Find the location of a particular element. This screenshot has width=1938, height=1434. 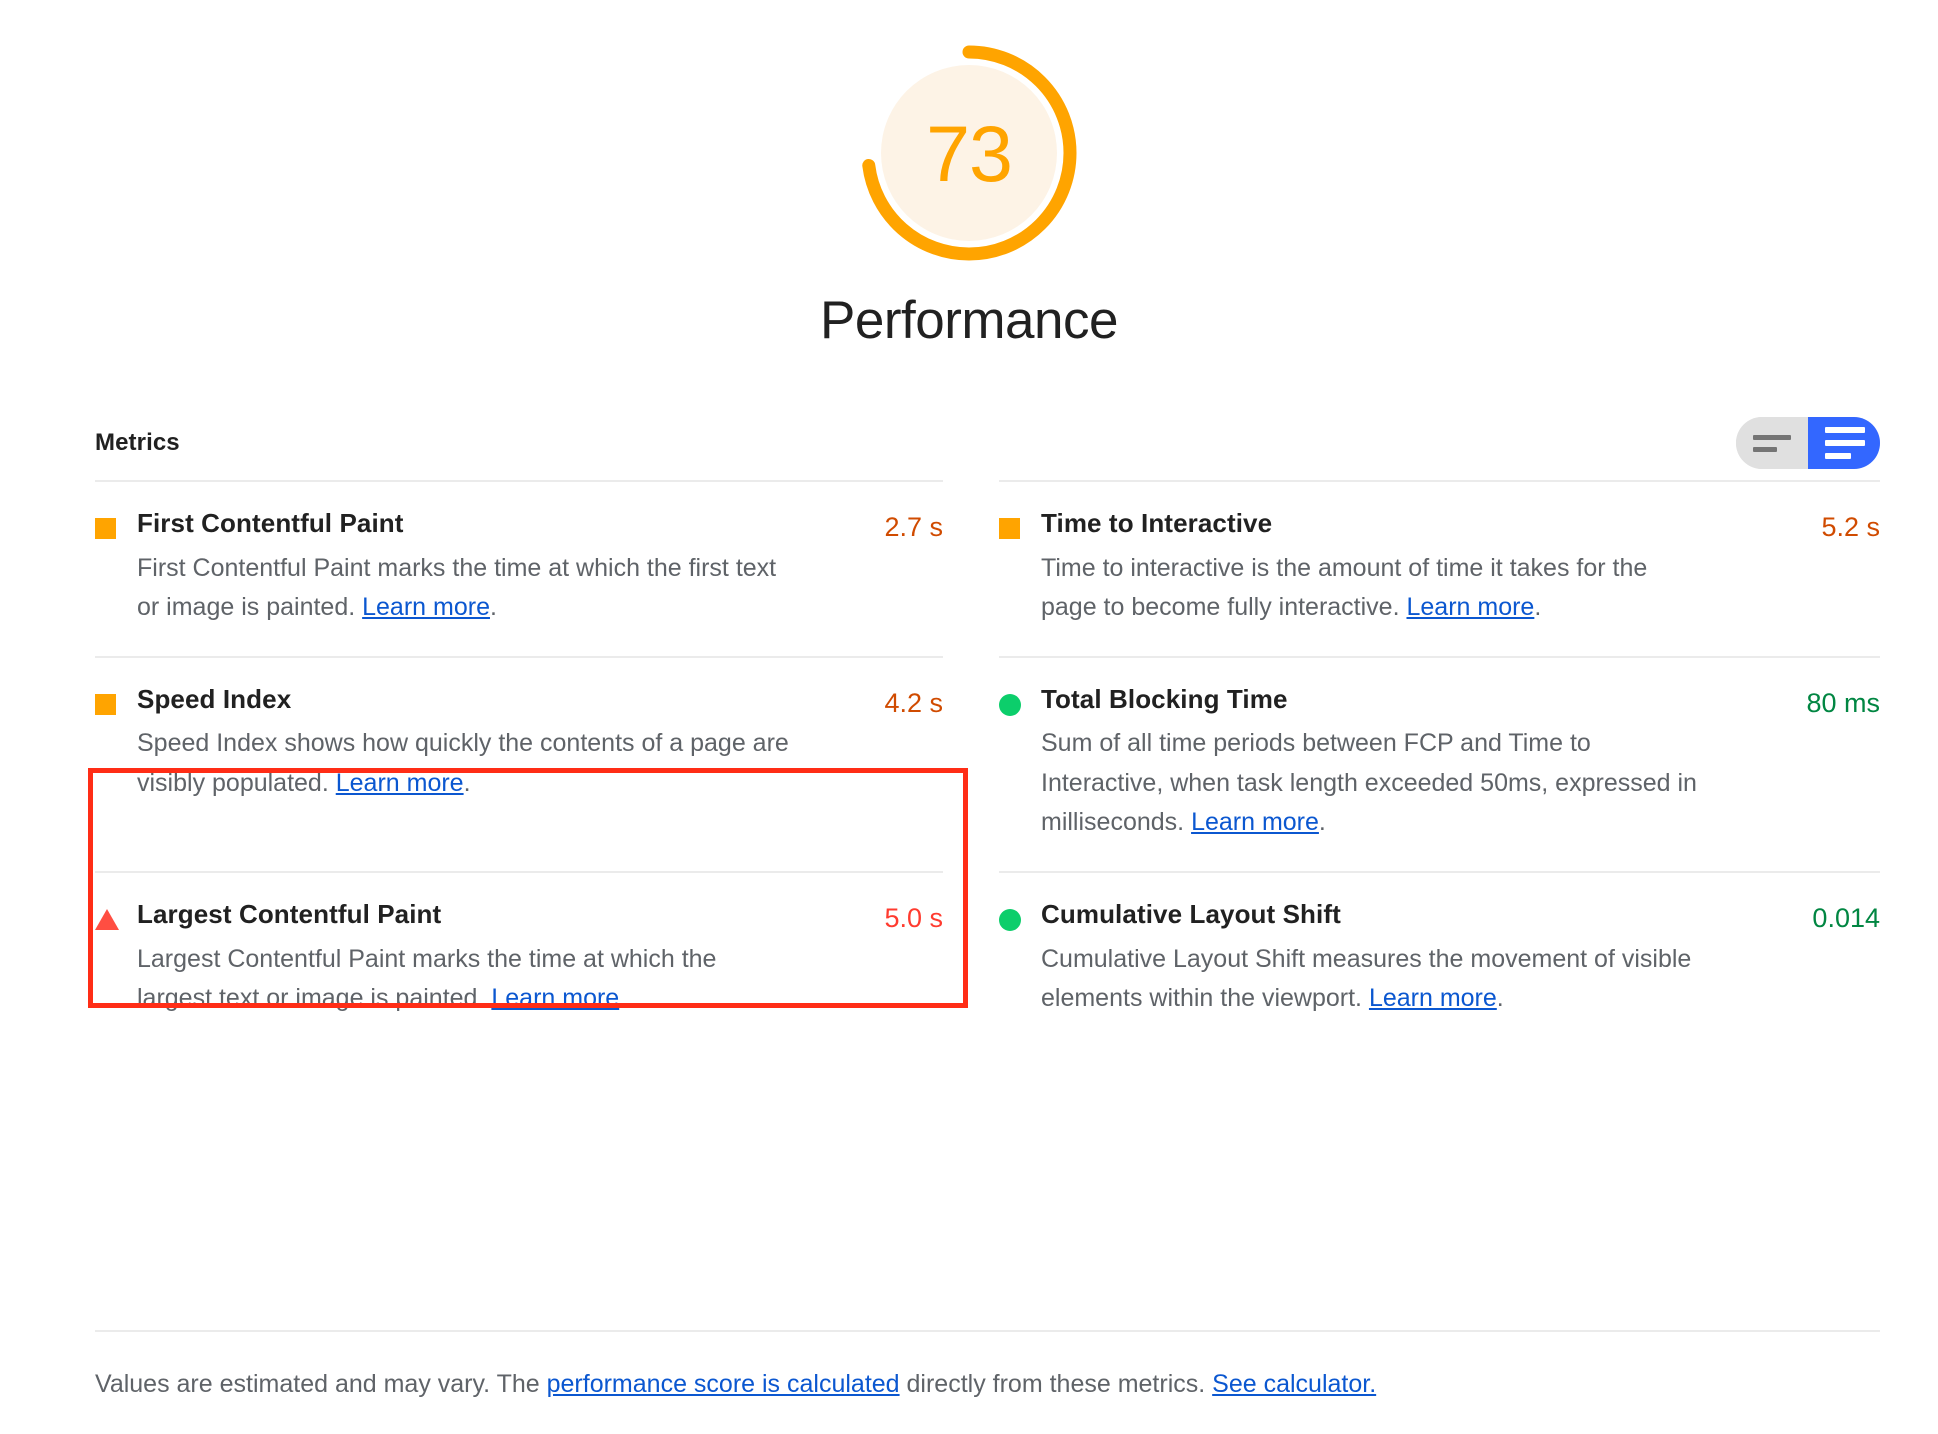

expanded-view-toggle is located at coordinates (1844, 443).